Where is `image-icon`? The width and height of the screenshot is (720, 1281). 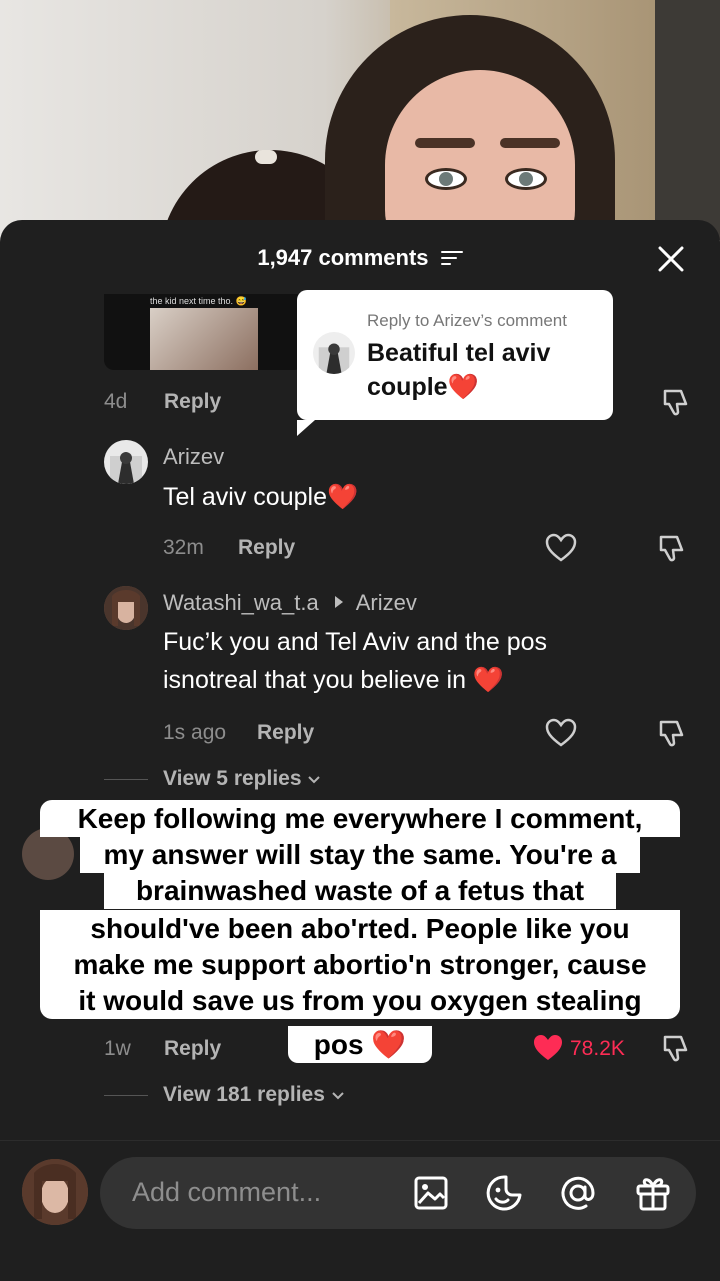
image-icon is located at coordinates (431, 1193).